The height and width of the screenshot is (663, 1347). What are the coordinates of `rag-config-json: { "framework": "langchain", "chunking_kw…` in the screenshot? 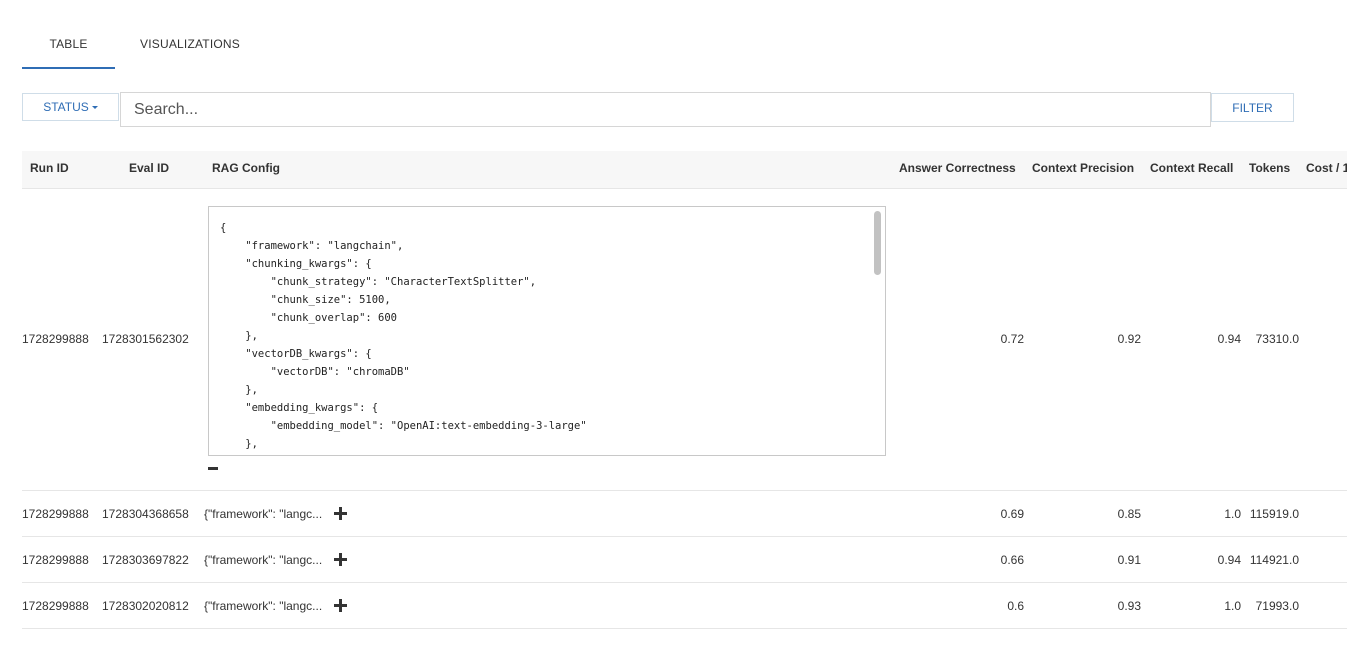 It's located at (403, 336).